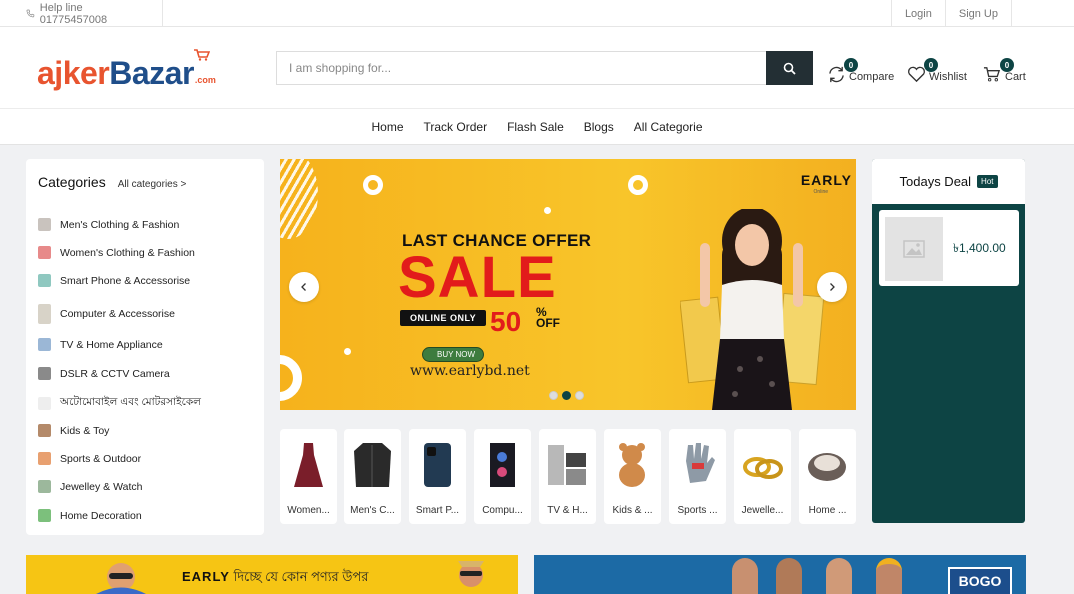  I want to click on slide-off: % OFF, so click(548, 318).